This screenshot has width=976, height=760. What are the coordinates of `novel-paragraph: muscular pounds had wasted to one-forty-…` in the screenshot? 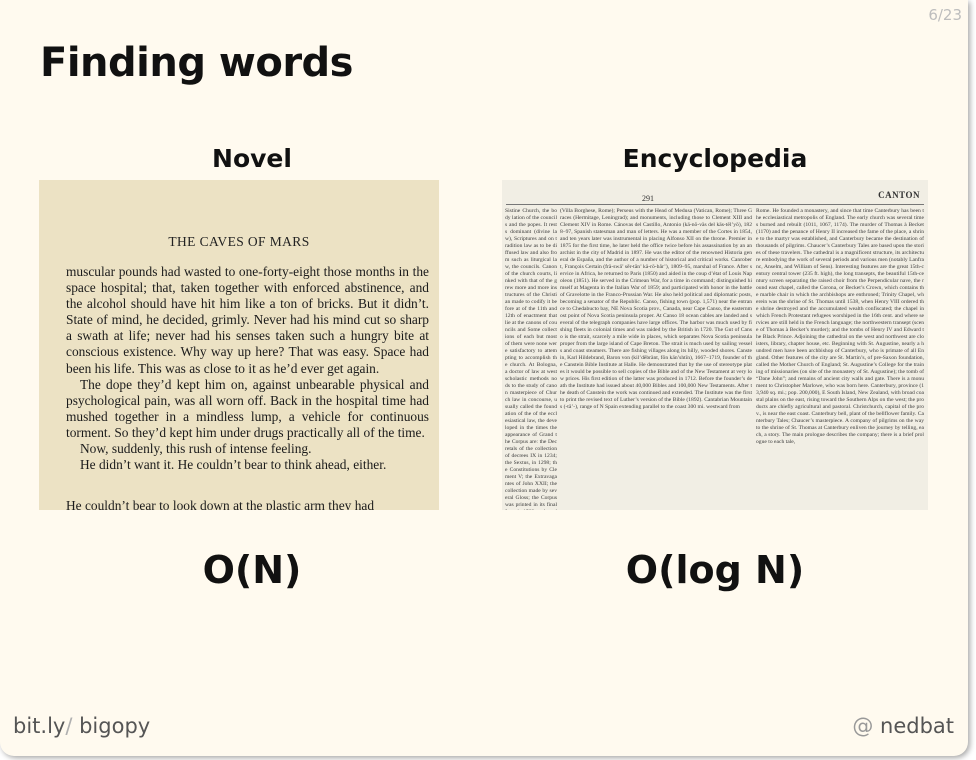 It's located at (247, 320).